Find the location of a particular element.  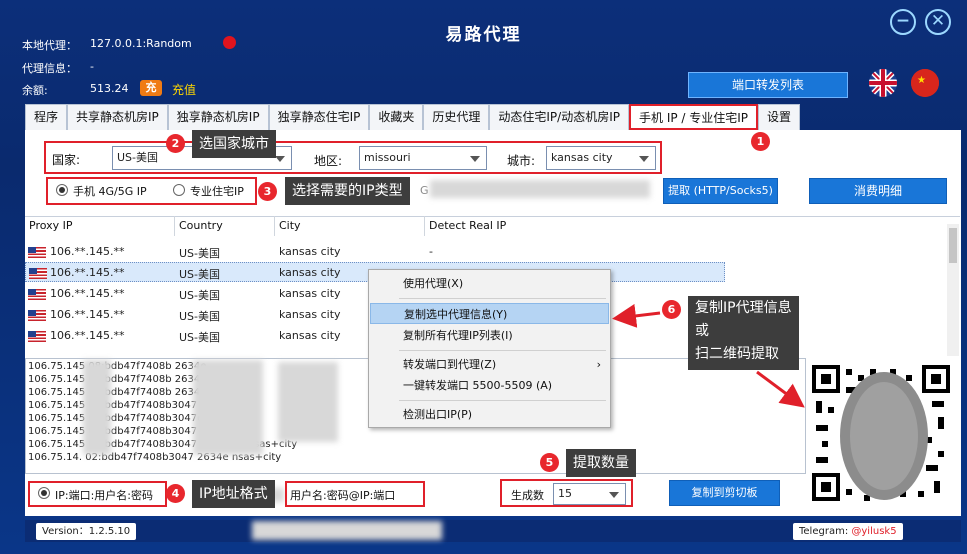

annotation-arrows is located at coordinates (708, 355).